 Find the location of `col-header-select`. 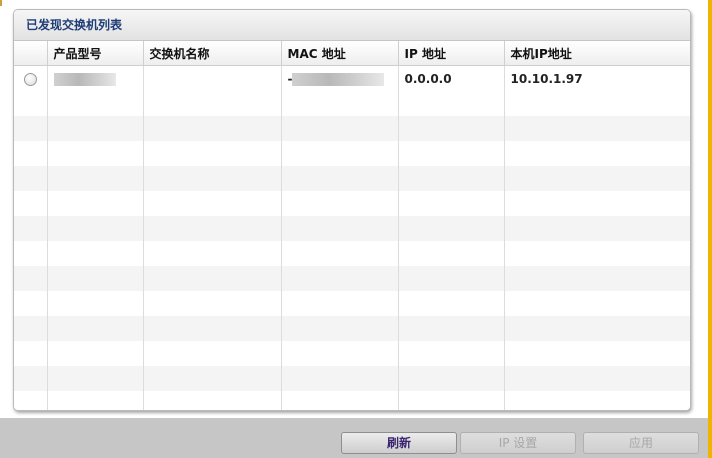

col-header-select is located at coordinates (30, 53).